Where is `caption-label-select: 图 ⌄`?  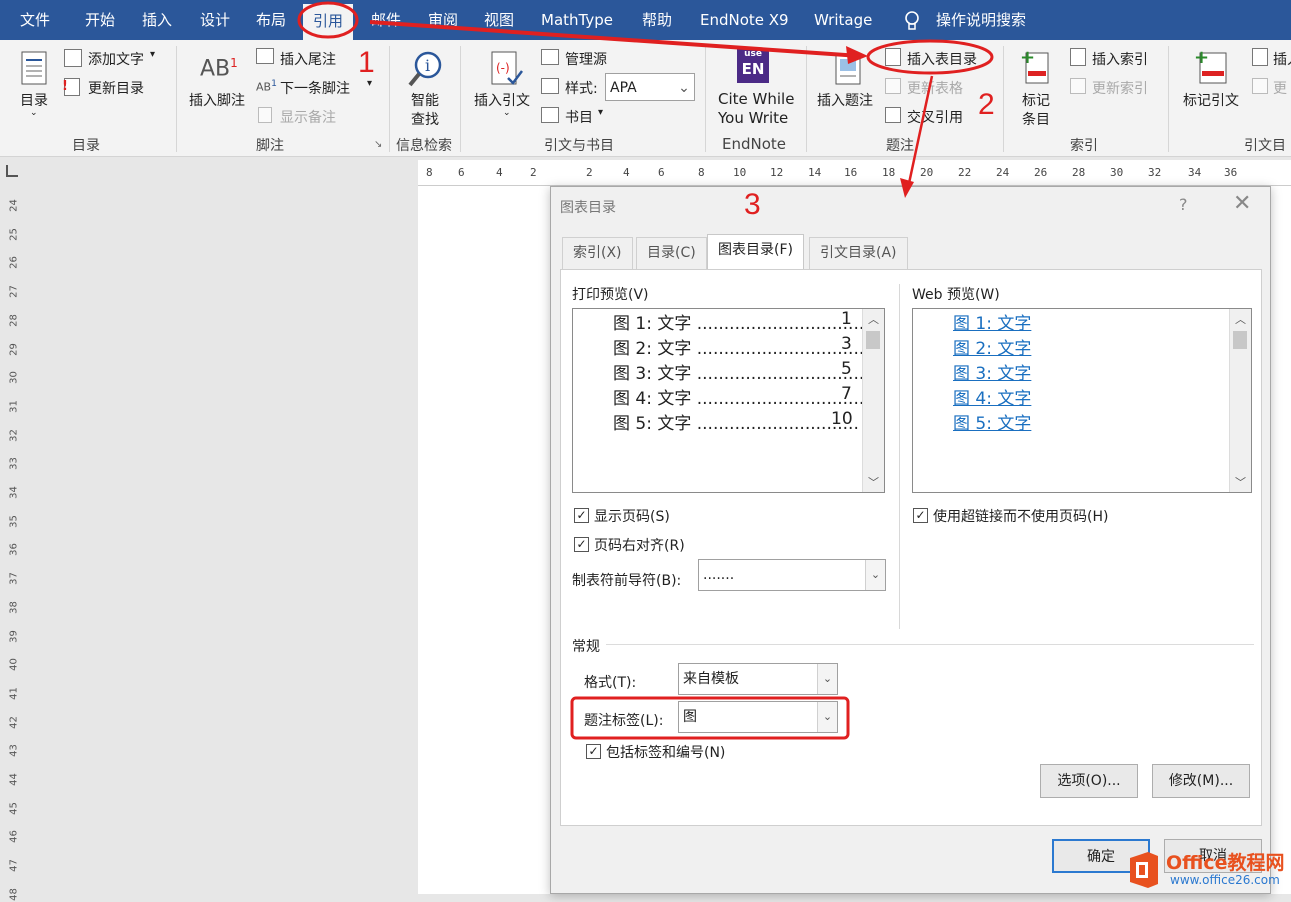 caption-label-select: 图 ⌄ is located at coordinates (758, 717).